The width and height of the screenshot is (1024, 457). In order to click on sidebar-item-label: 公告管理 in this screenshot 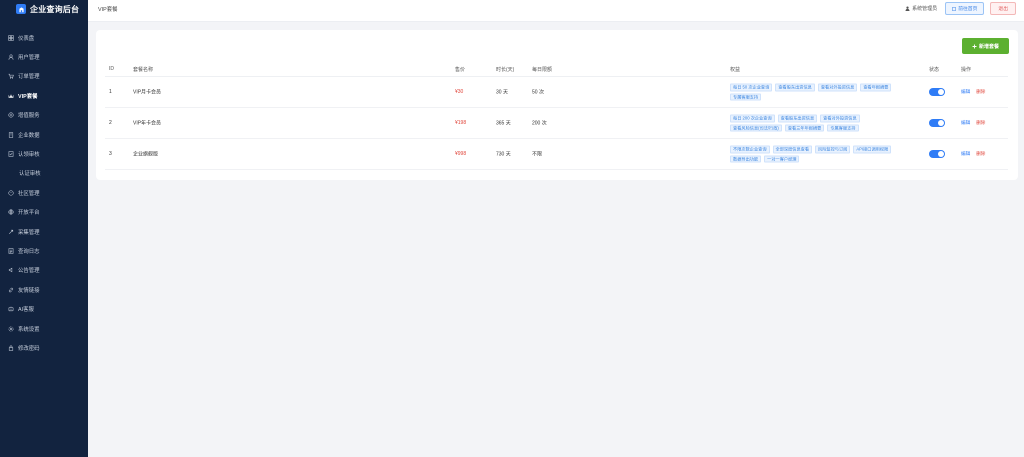, I will do `click(29, 271)`.